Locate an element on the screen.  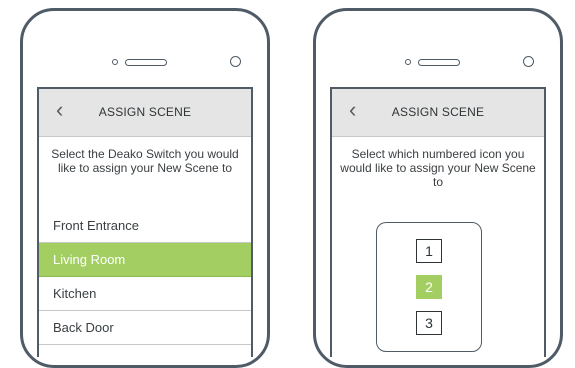
numbered-icon-3: 3 is located at coordinates (429, 323).